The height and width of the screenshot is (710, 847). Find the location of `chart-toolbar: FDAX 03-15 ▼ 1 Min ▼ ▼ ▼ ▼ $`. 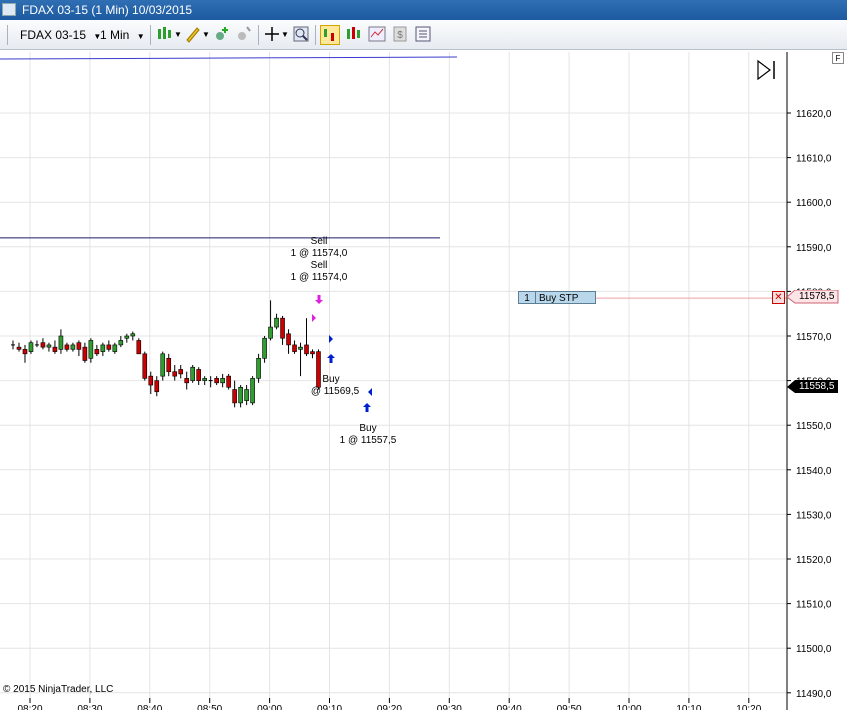

chart-toolbar: FDAX 03-15 ▼ 1 Min ▼ ▼ ▼ ▼ $ is located at coordinates (423, 35).